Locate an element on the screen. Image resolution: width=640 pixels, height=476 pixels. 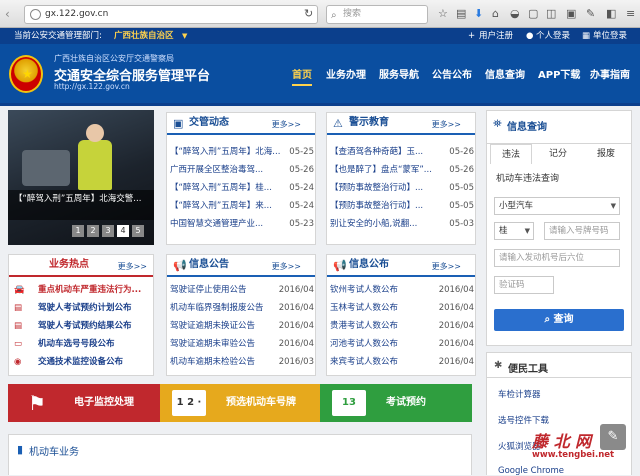
back-icon: ‹ is located at coordinates (7, 14).